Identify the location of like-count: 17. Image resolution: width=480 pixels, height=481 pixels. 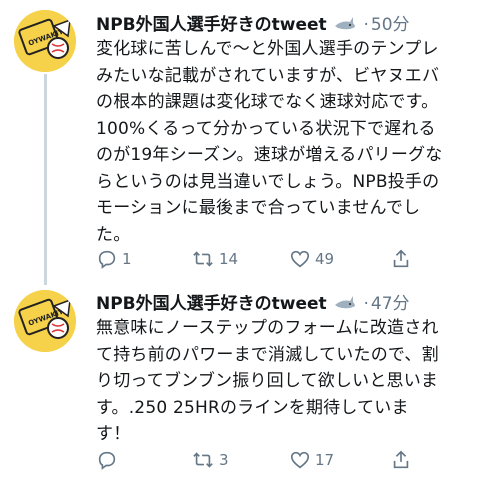
(325, 460).